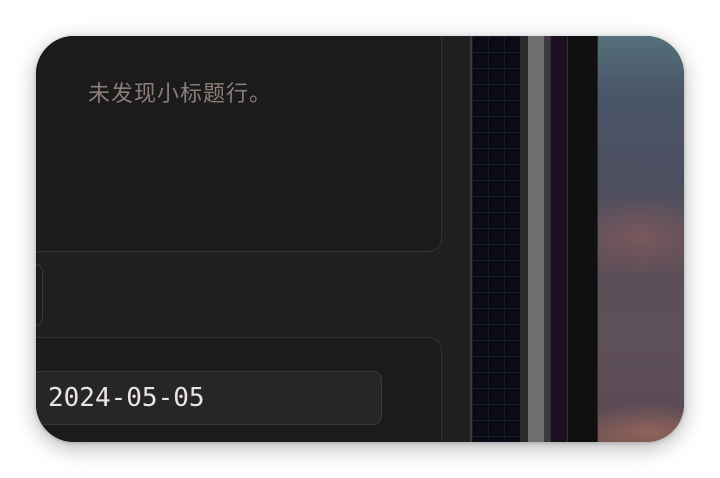 This screenshot has height=478, width=720. Describe the element at coordinates (180, 94) in the screenshot. I see `empty-state-message: 未发现小标题行。` at that location.